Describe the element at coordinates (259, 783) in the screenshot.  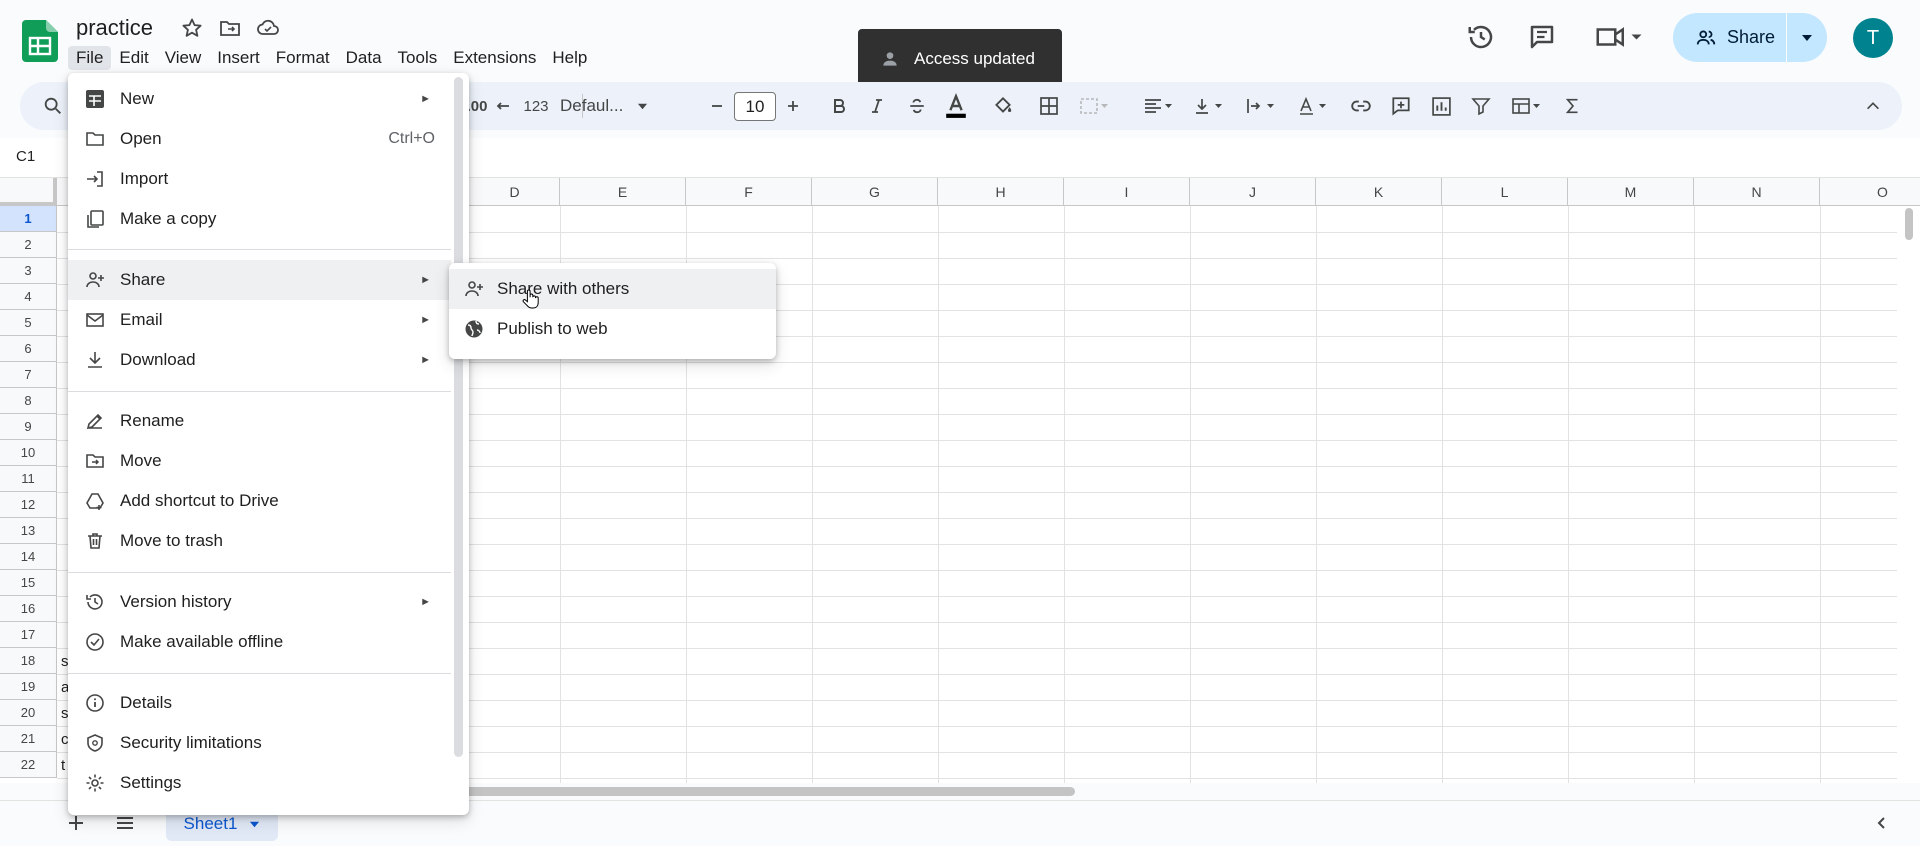
I see `menu-item-settings: Settings` at that location.